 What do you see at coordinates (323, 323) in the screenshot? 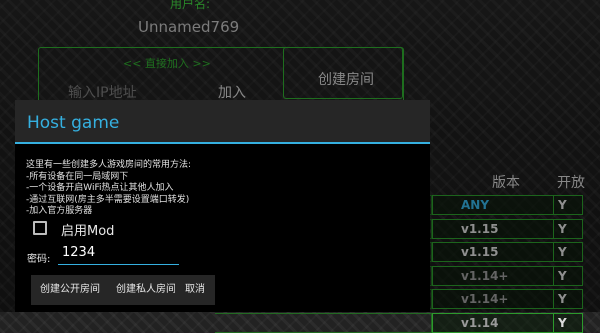
I see `server-row` at bounding box center [323, 323].